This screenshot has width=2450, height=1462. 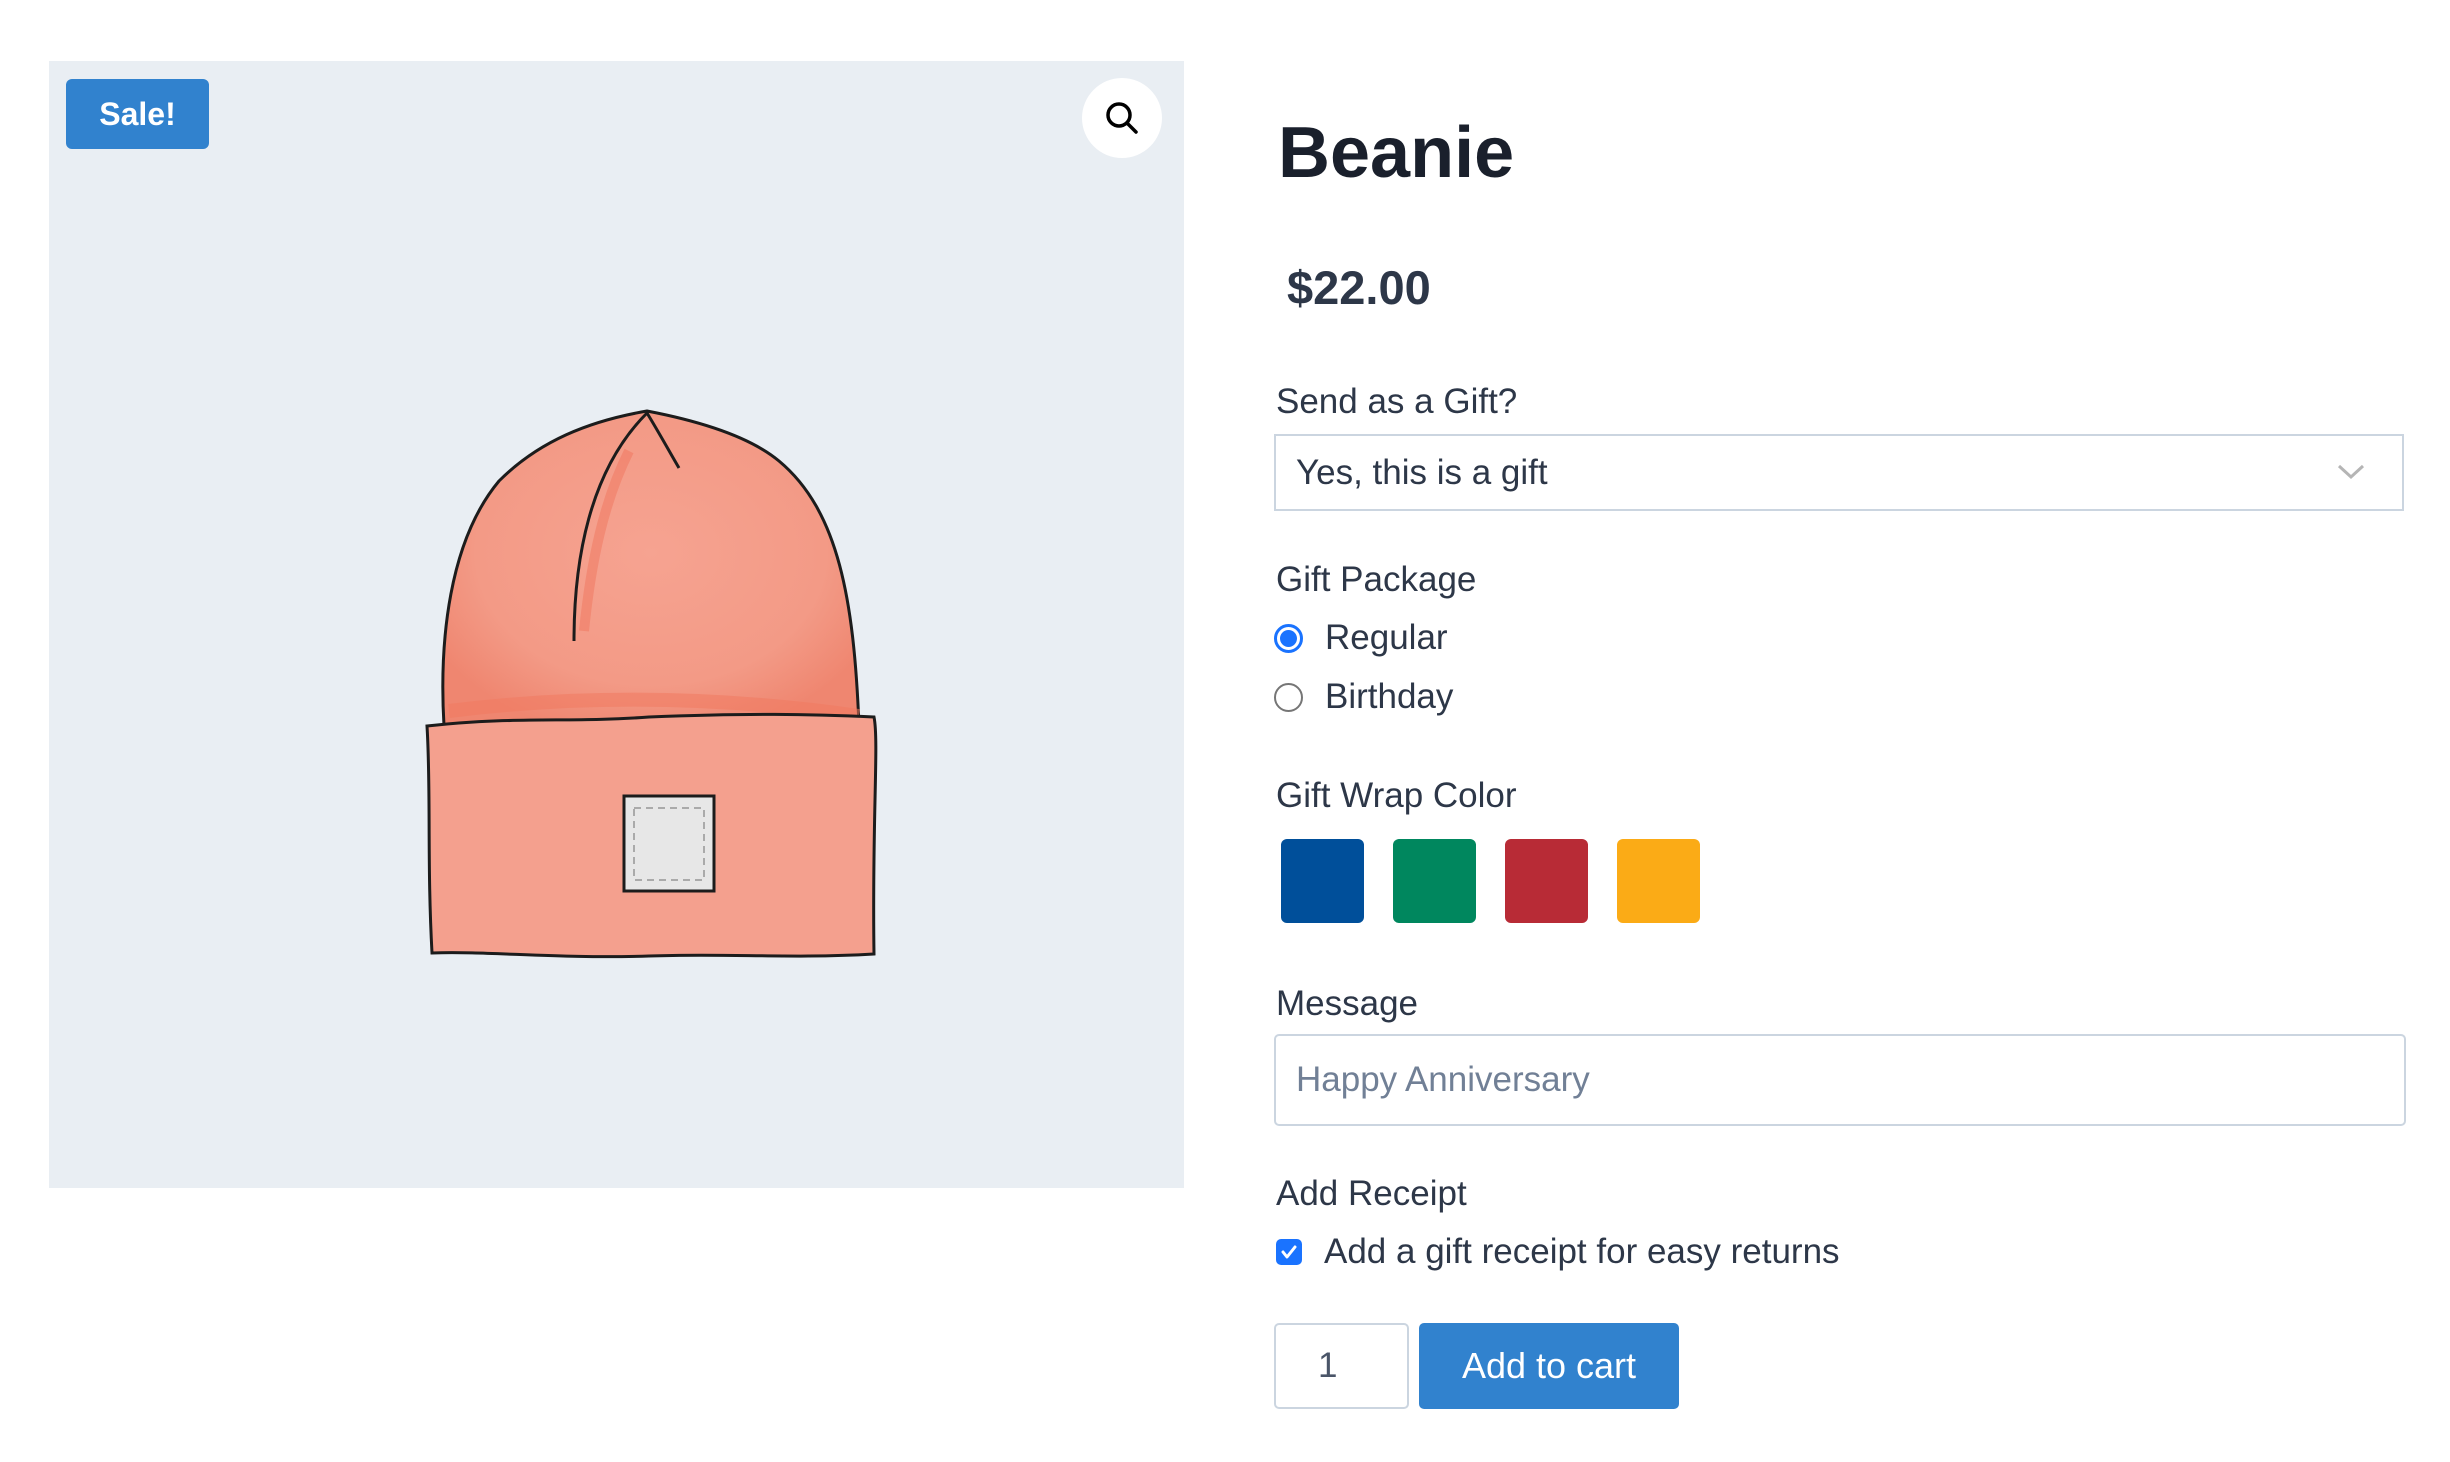 What do you see at coordinates (1288, 697) in the screenshot?
I see `radio-birthday` at bounding box center [1288, 697].